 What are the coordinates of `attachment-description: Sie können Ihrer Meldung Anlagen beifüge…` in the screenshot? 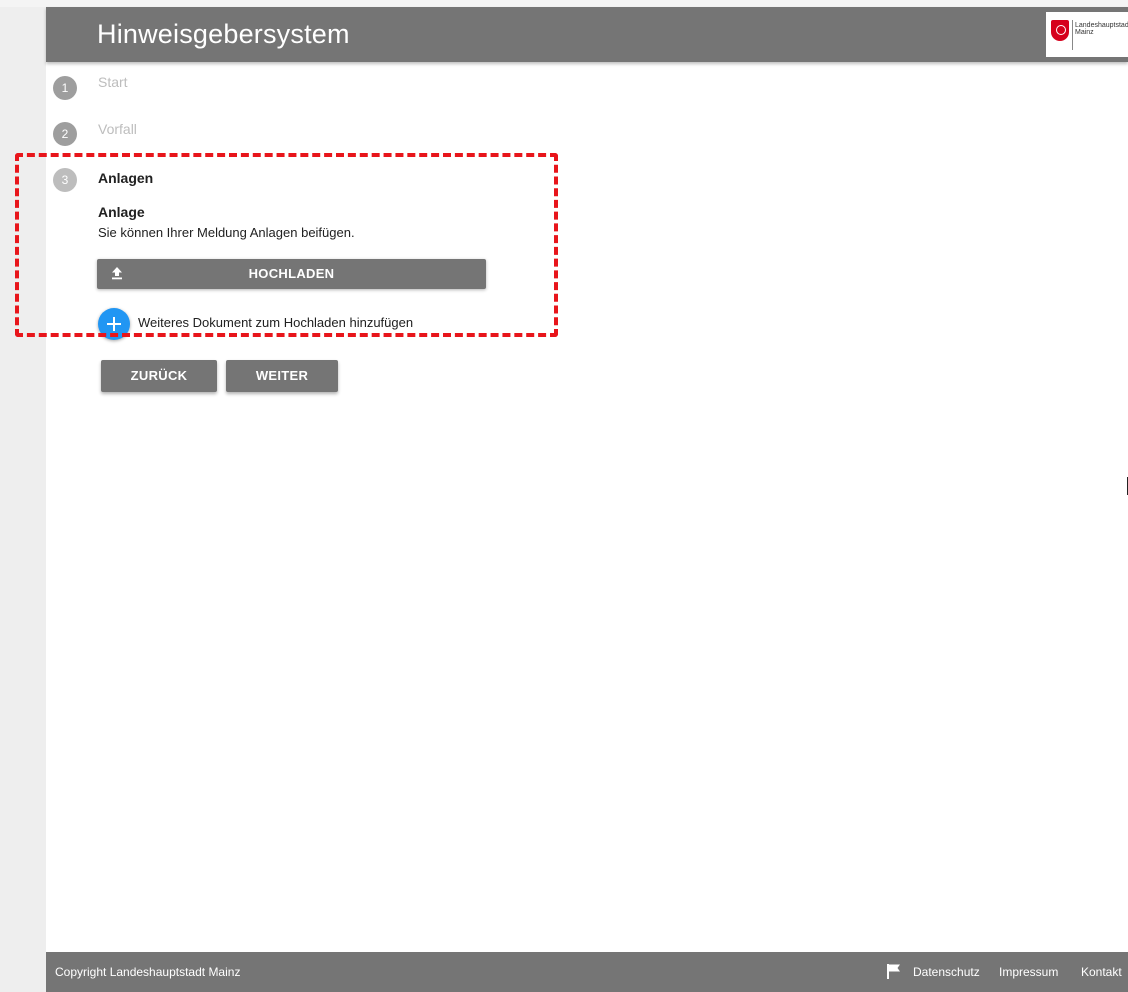 It's located at (226, 232).